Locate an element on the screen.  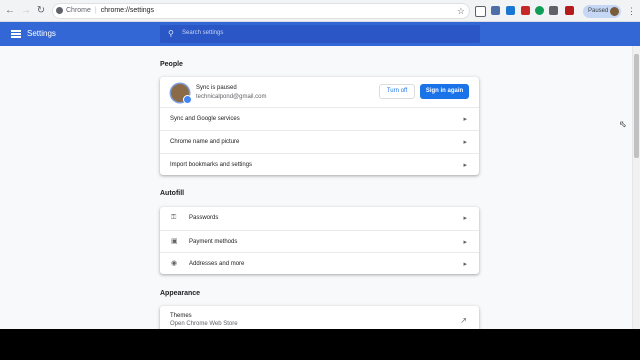
row-themes: Themes Open Chrome Web Store ↗ is located at coordinates (319, 317).